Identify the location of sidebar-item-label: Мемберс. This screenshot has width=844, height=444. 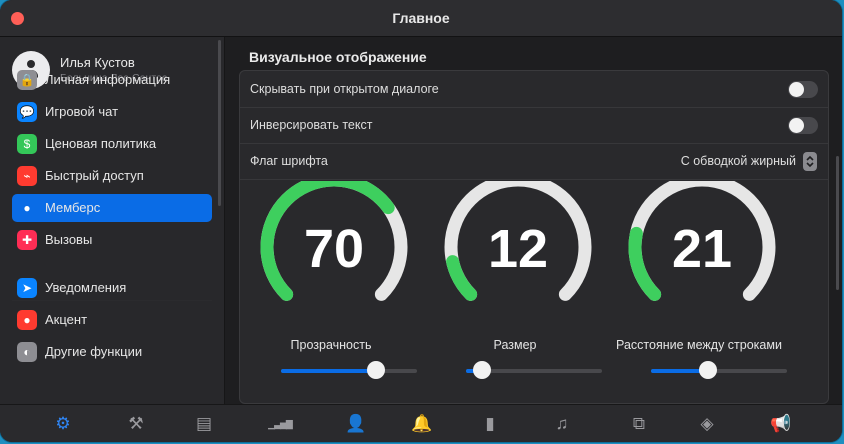
(73, 207).